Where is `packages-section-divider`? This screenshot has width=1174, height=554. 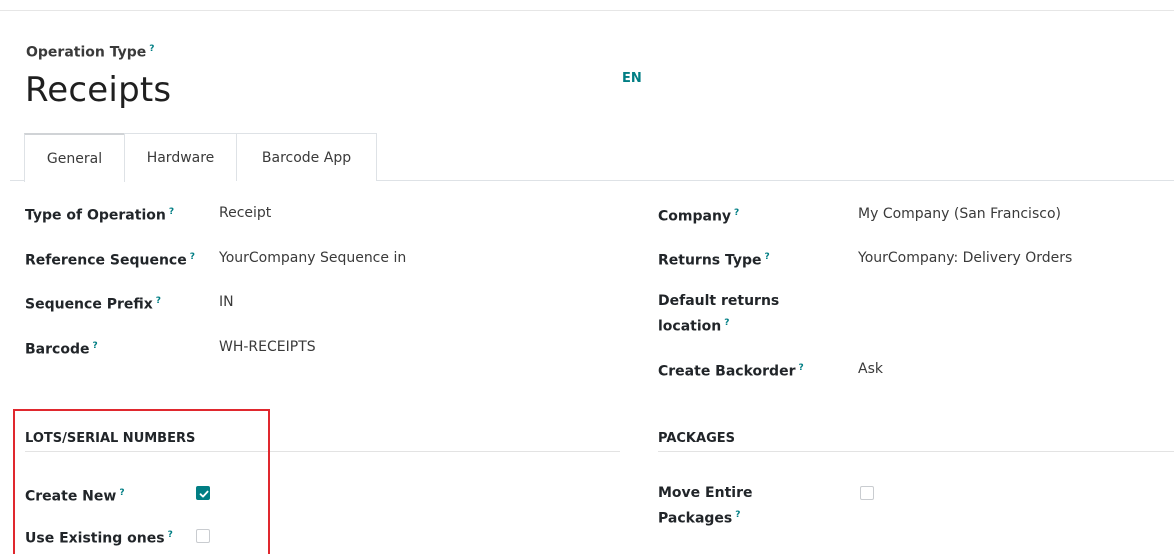 packages-section-divider is located at coordinates (916, 451).